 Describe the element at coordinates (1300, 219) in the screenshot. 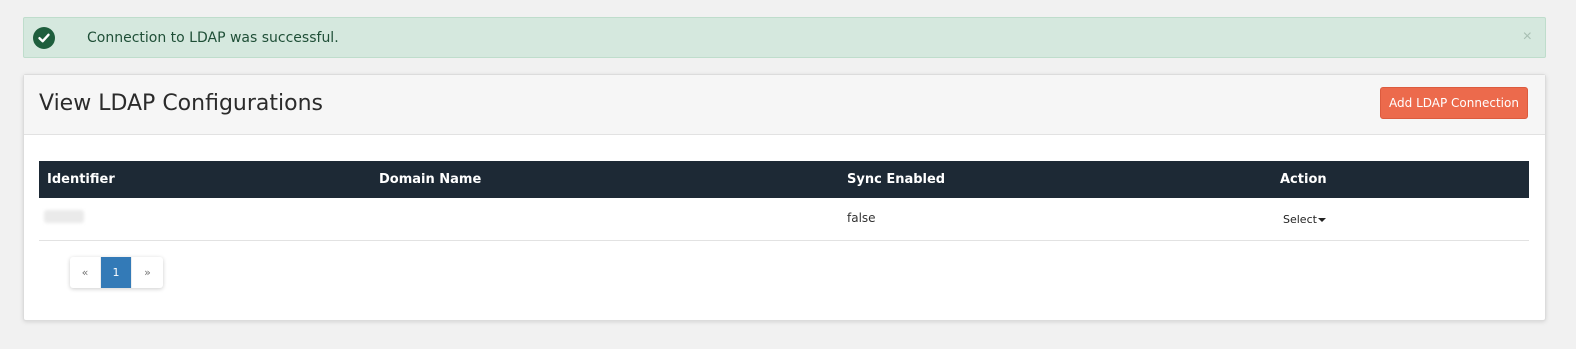

I see `action-select-label: Select` at that location.